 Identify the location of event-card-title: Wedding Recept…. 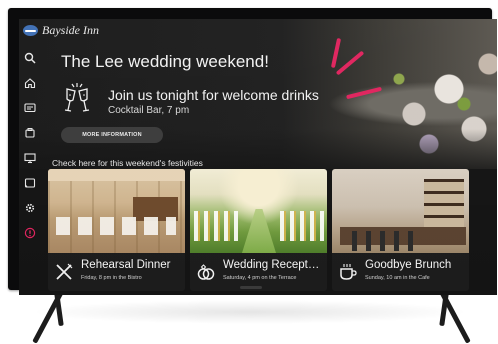
(271, 265).